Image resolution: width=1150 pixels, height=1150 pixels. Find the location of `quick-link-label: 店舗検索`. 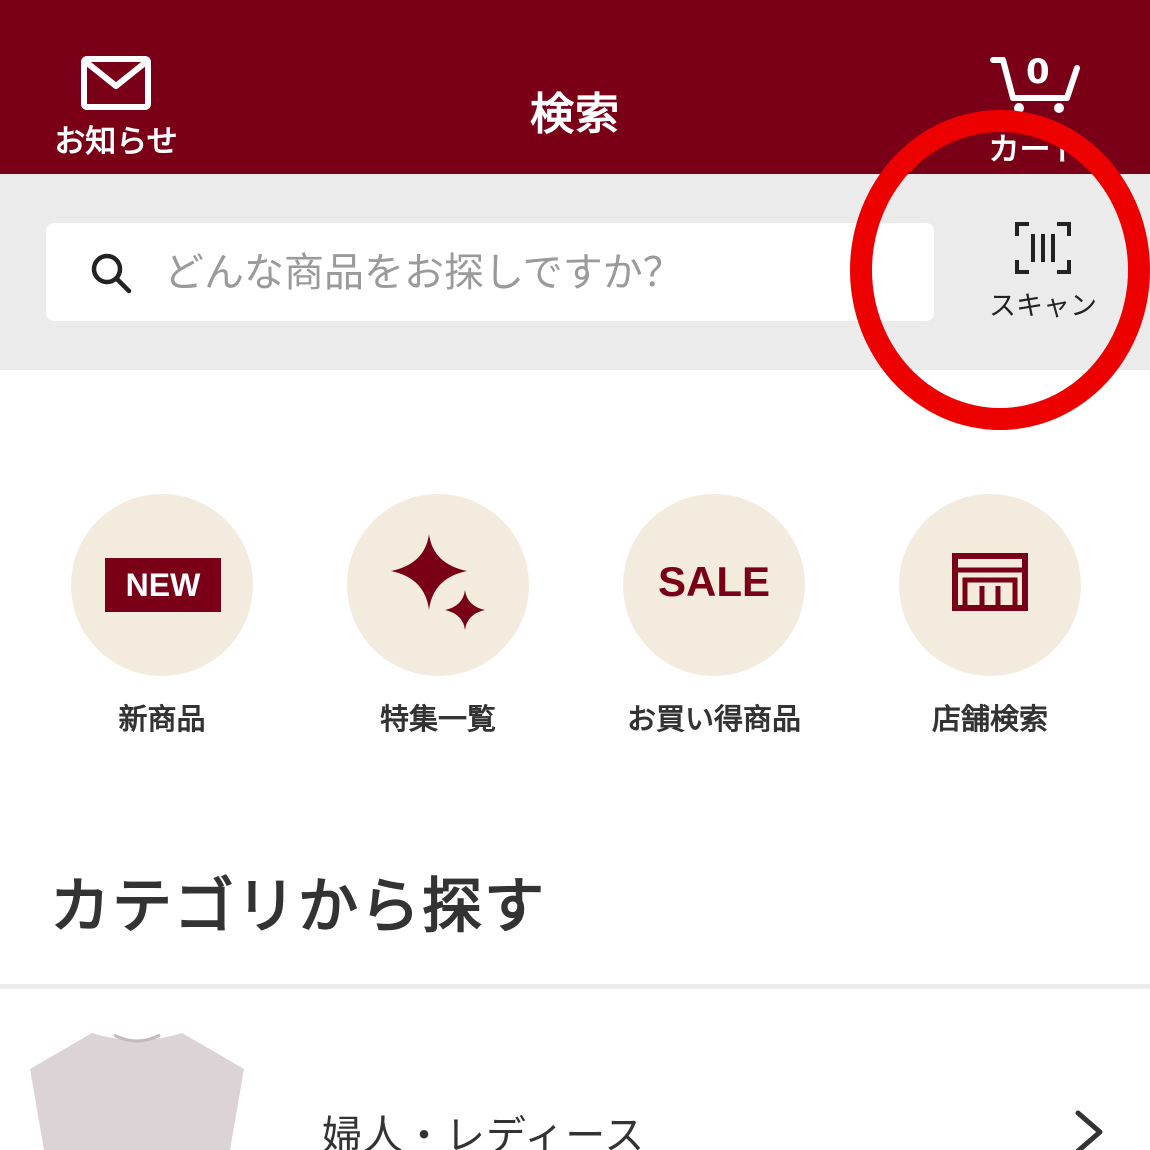

quick-link-label: 店舗検索 is located at coordinates (989, 719).